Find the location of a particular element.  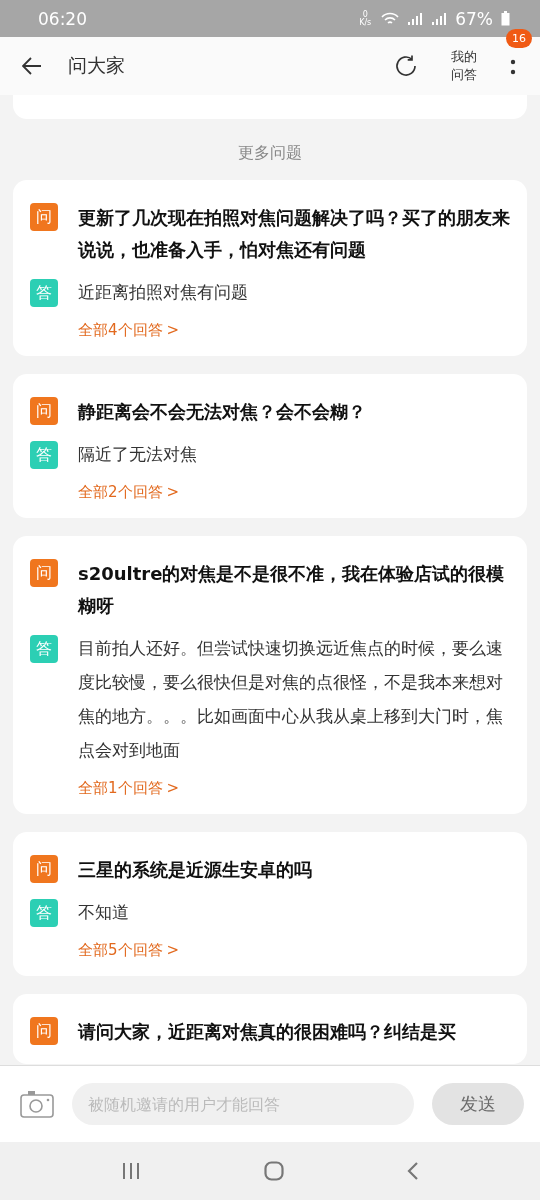

question-text: 静距离会不会无法对焦？会不会糊？ is located at coordinates (222, 412).